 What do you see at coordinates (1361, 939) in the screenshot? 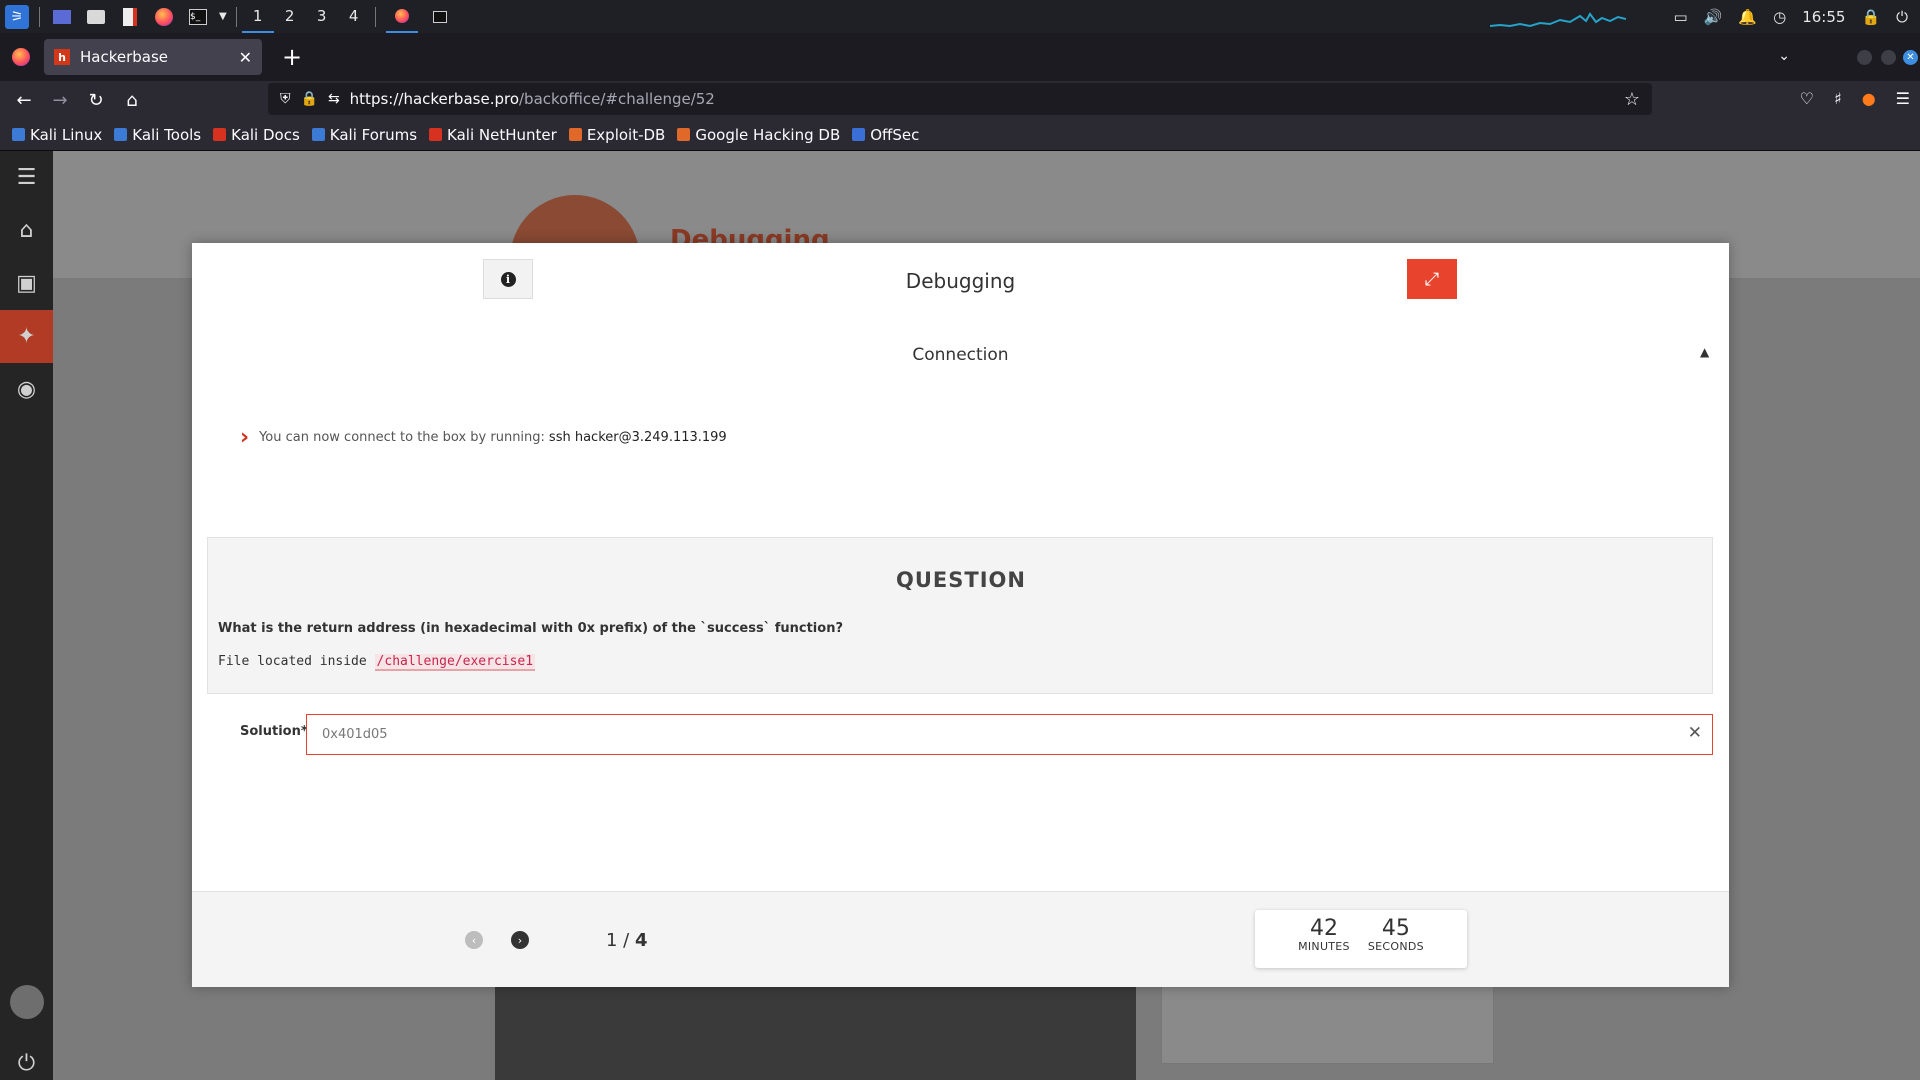
I see `countdown-timer: 42 MINUTES 45 SECONDS` at bounding box center [1361, 939].